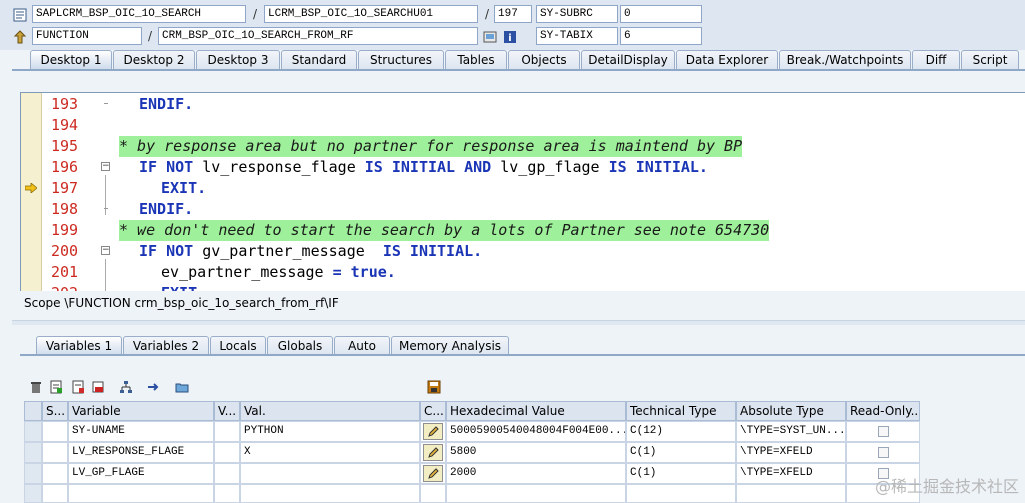  What do you see at coordinates (330, 431) in the screenshot?
I see `value-cell: PYTHON` at bounding box center [330, 431].